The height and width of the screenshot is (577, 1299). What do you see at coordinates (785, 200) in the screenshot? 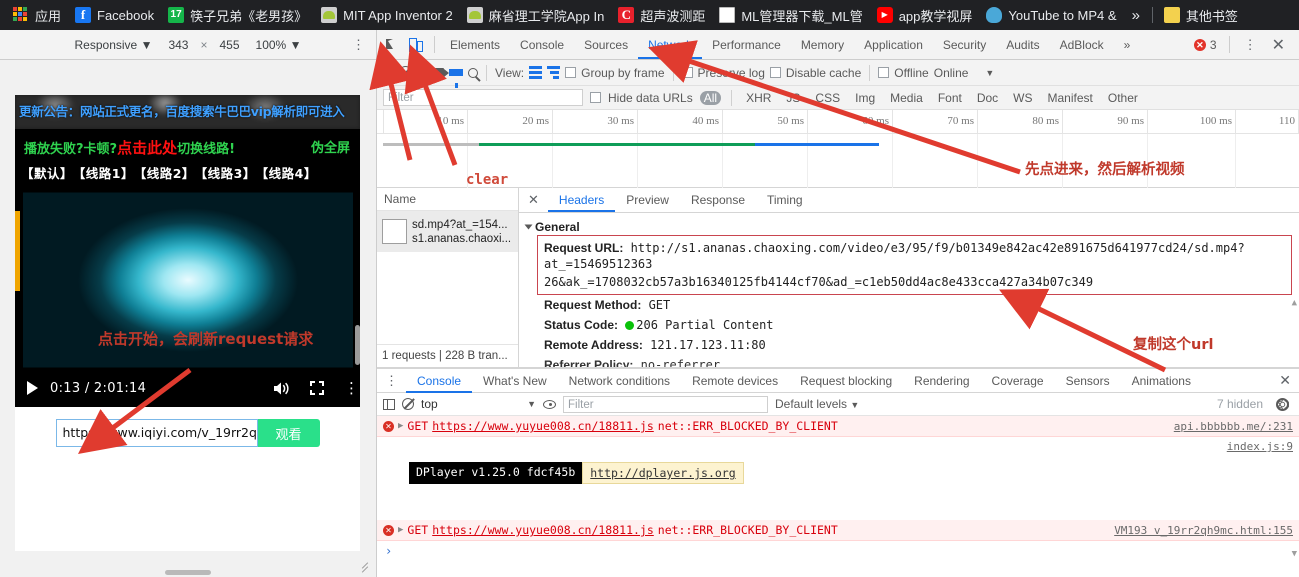
I see `detail-tab-timing: Timing` at bounding box center [785, 200].